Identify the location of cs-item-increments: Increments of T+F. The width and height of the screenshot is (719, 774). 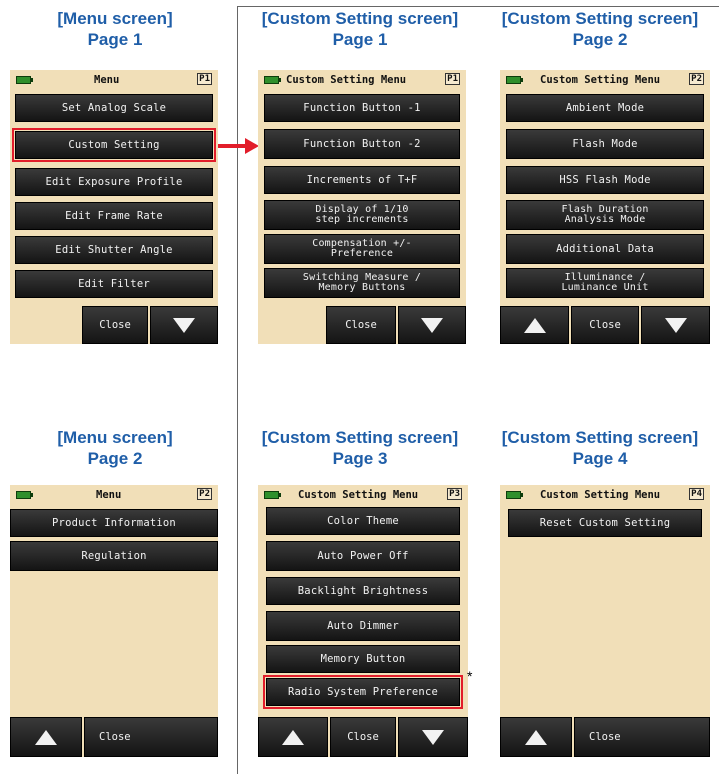
(362, 180).